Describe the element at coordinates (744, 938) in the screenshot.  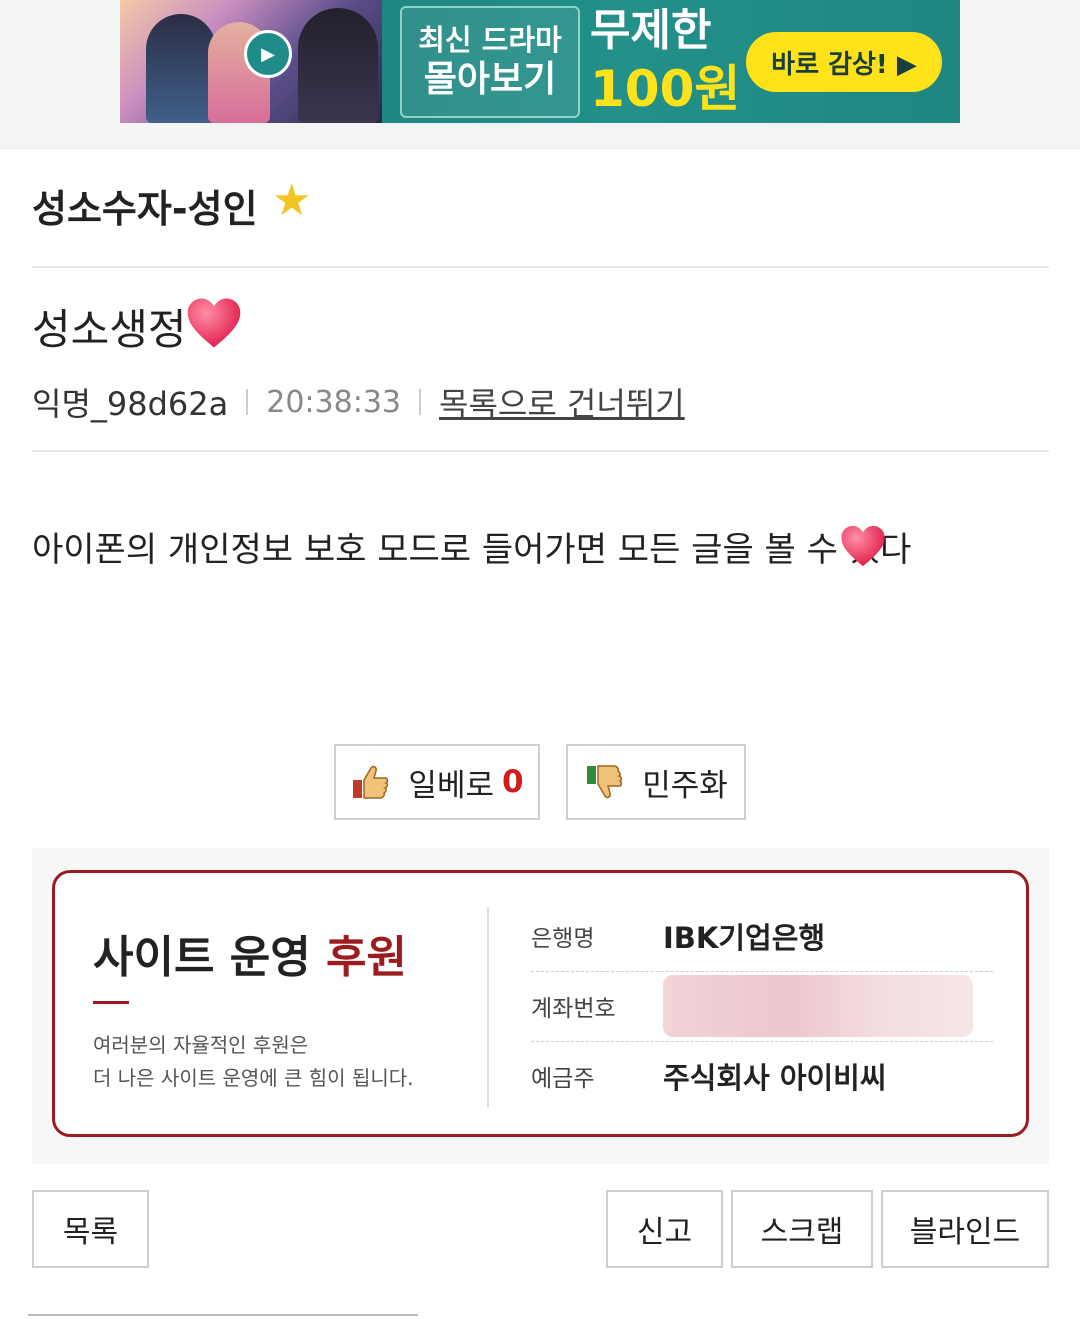
I see `bank-value: IBK기업은행` at that location.